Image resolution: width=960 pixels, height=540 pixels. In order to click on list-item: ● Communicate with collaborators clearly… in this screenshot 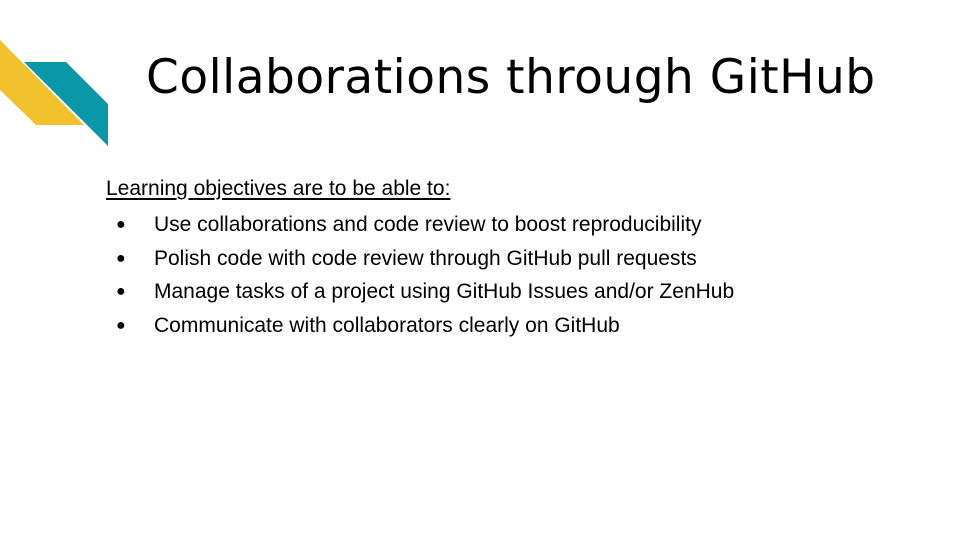, I will do `click(516, 326)`.